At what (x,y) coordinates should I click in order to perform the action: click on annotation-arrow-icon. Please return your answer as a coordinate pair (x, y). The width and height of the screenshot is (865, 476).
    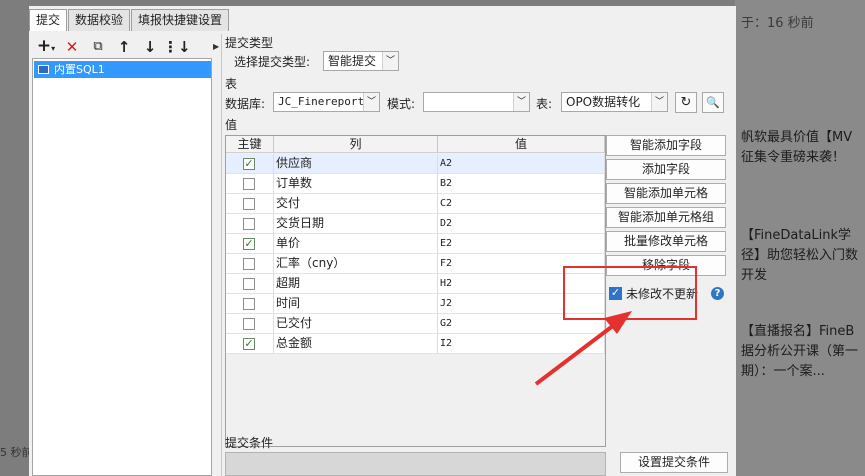
    Looking at the image, I should click on (583, 348).